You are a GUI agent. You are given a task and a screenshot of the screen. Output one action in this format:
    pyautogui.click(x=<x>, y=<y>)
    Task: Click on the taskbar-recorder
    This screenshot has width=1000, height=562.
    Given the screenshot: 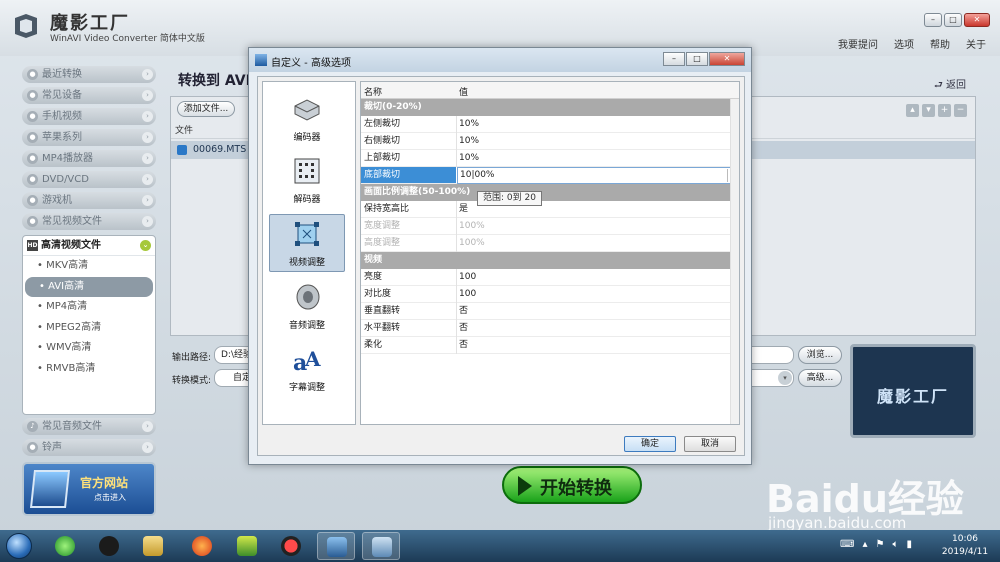 What is the action you would take?
    pyautogui.click(x=291, y=546)
    